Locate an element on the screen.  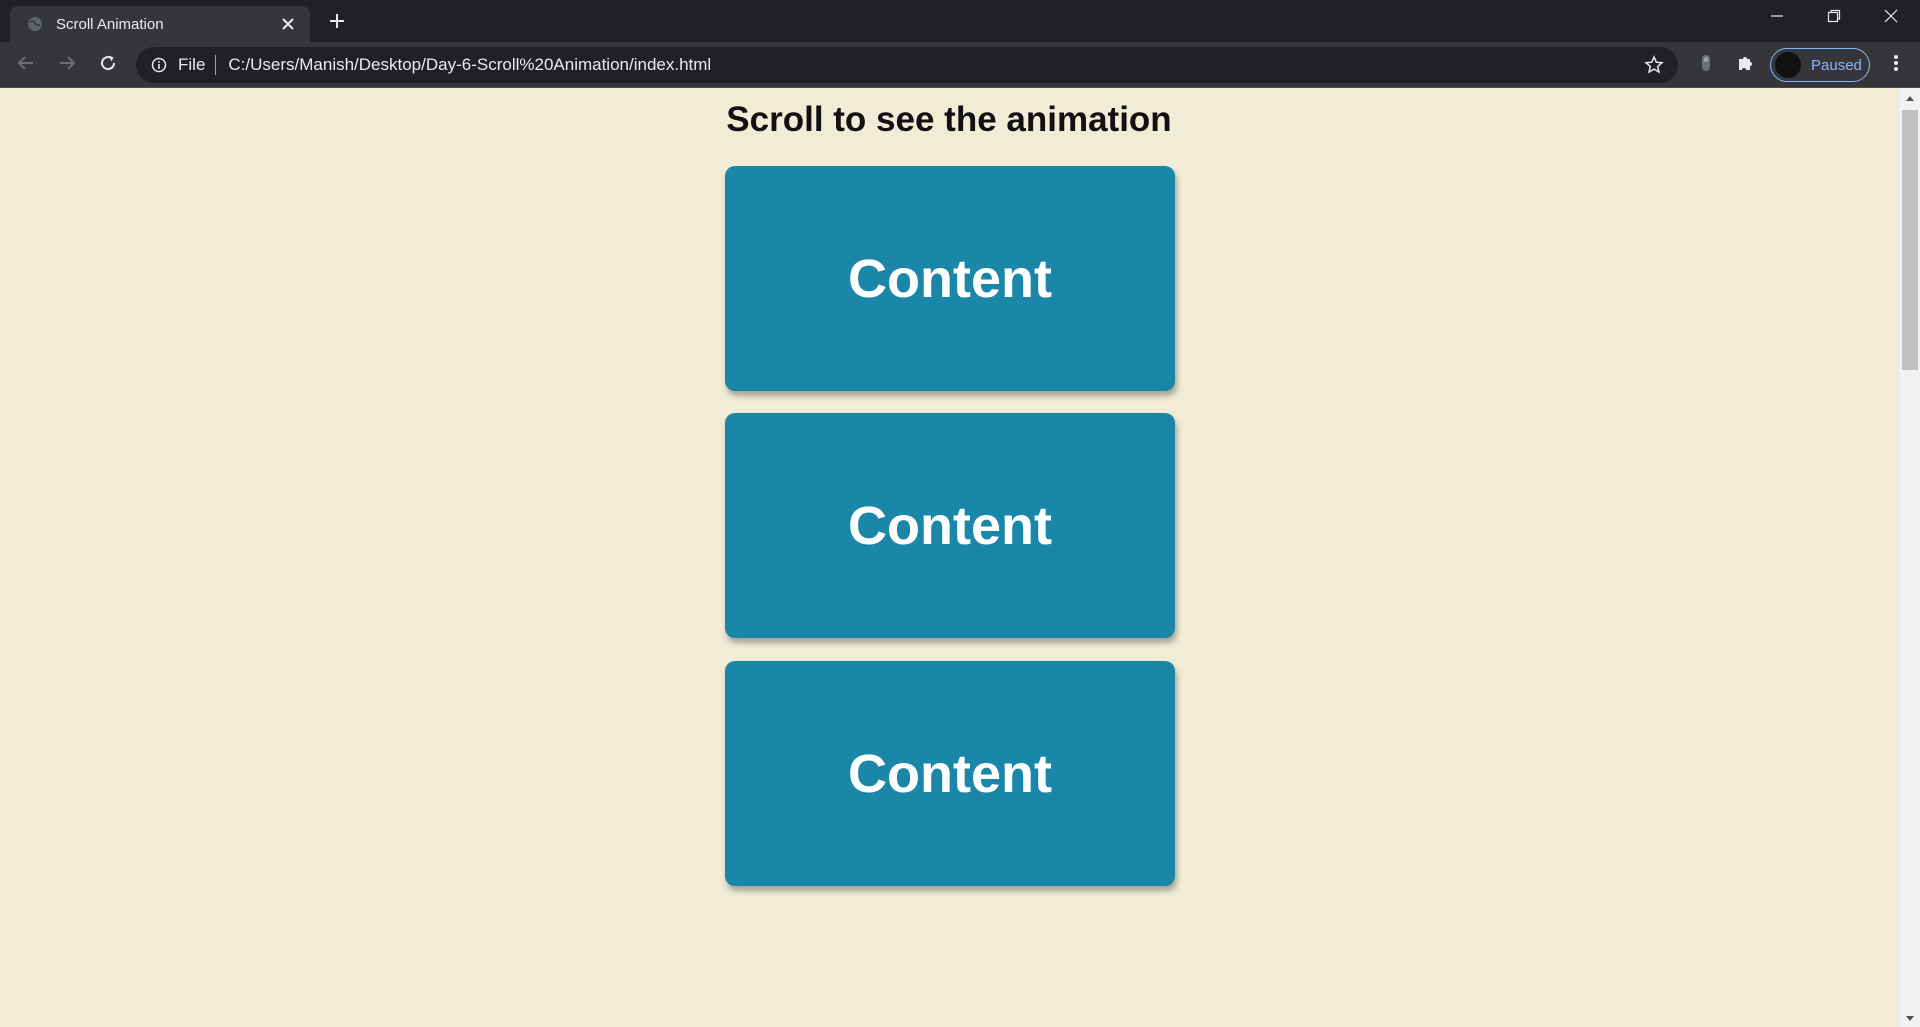
forward-button is located at coordinates (67, 65).